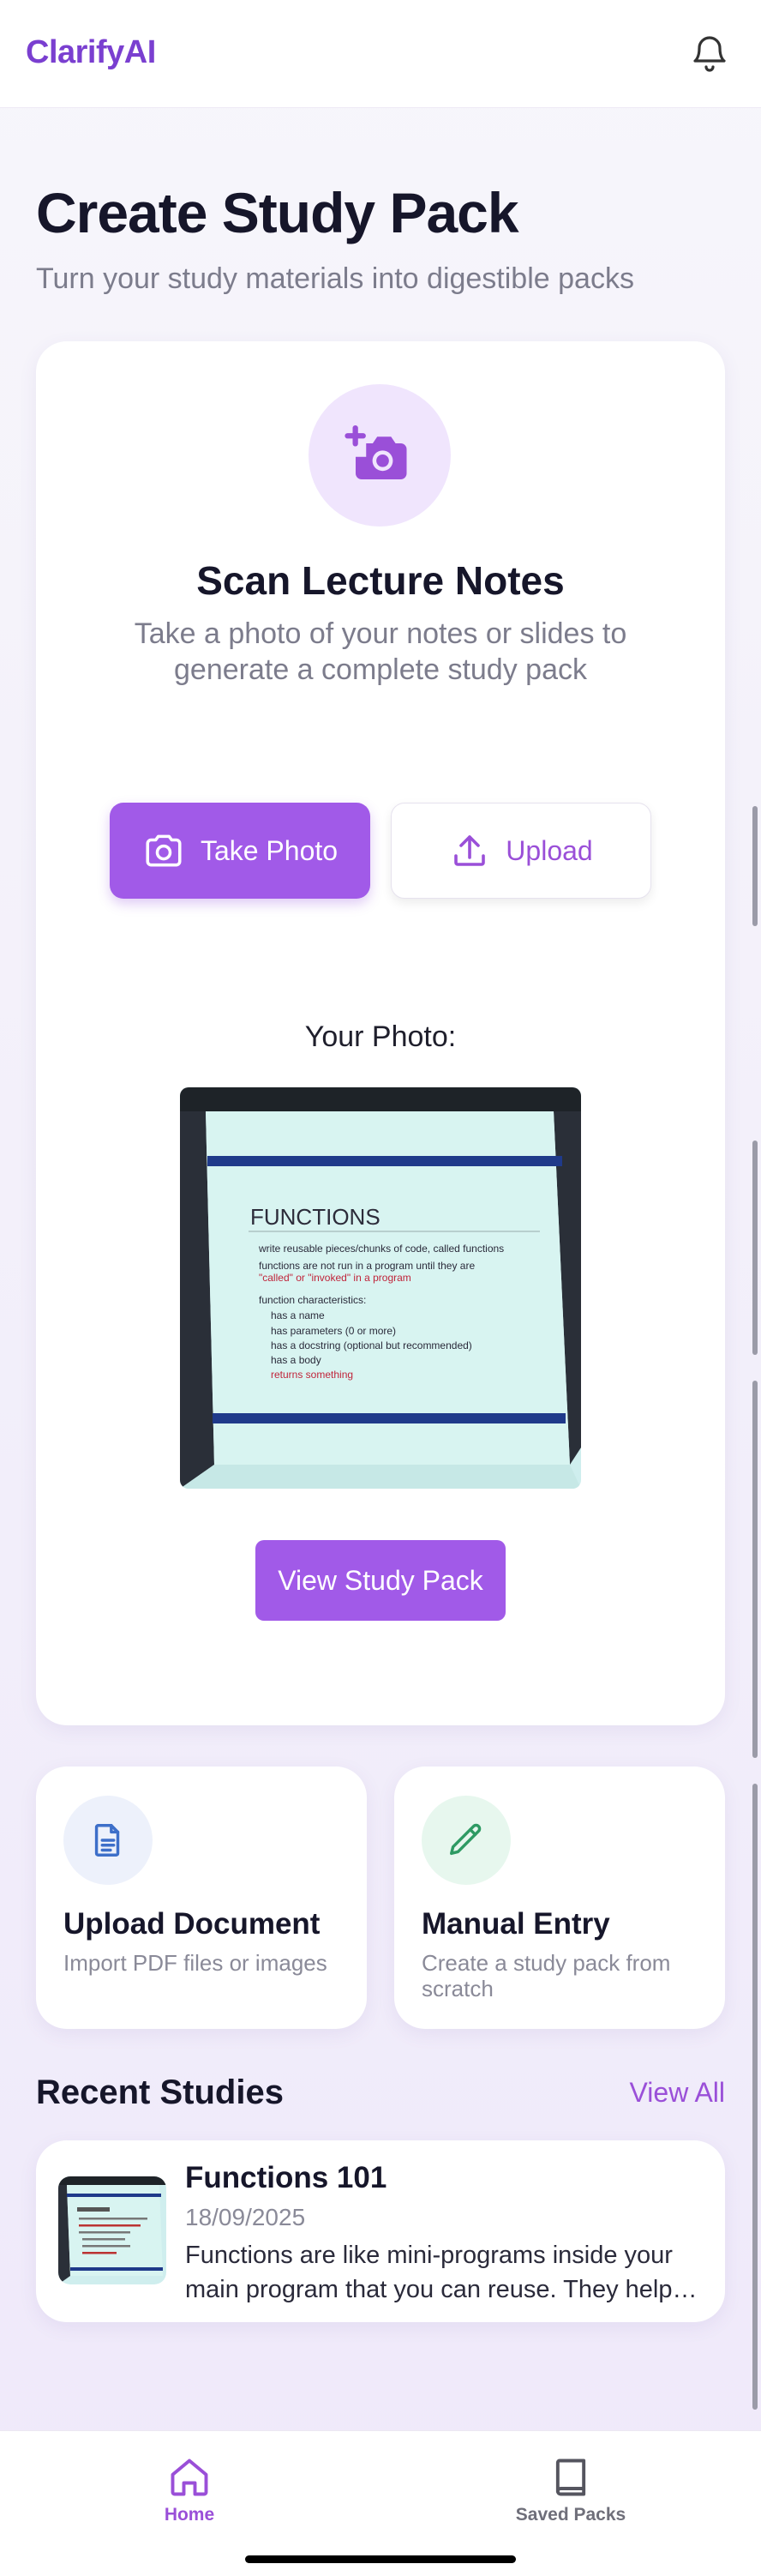 This screenshot has width=761, height=2576. Describe the element at coordinates (335, 1278) in the screenshot. I see `slide-bullet: "called" or "invoked" in a program` at that location.